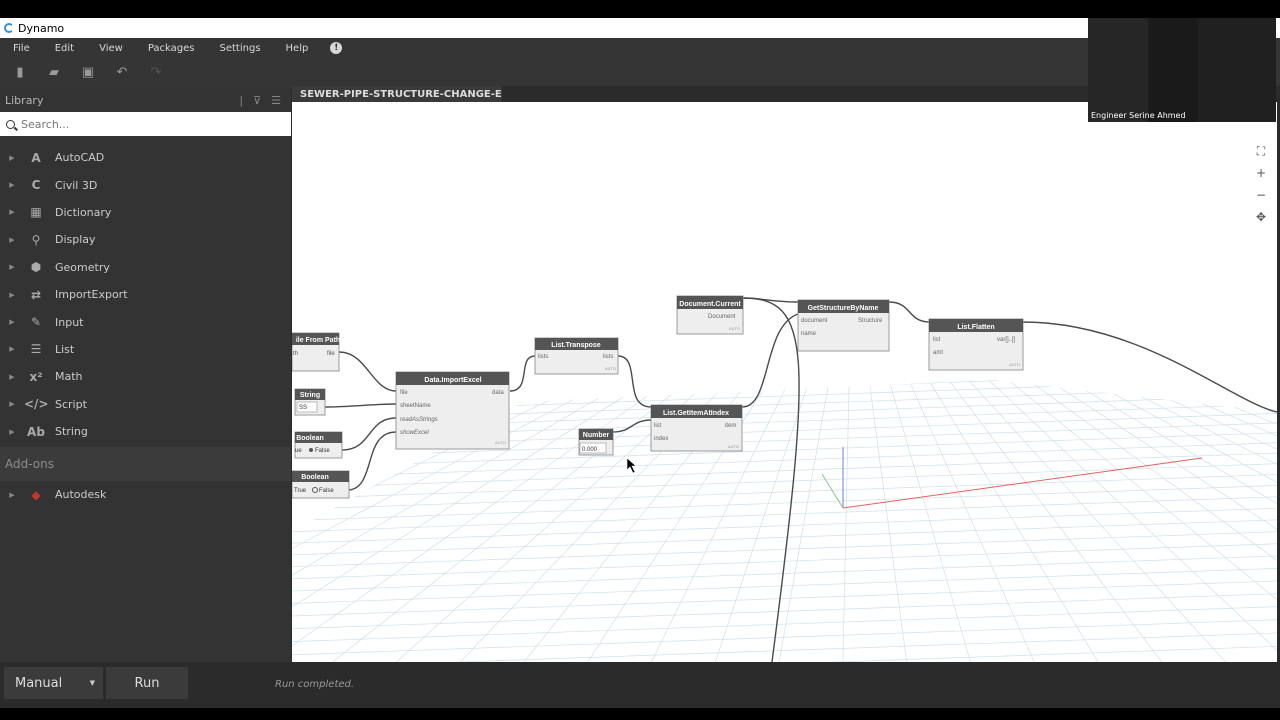 The width and height of the screenshot is (1280, 720). I want to click on letterbox-bar, so click(640, 714).